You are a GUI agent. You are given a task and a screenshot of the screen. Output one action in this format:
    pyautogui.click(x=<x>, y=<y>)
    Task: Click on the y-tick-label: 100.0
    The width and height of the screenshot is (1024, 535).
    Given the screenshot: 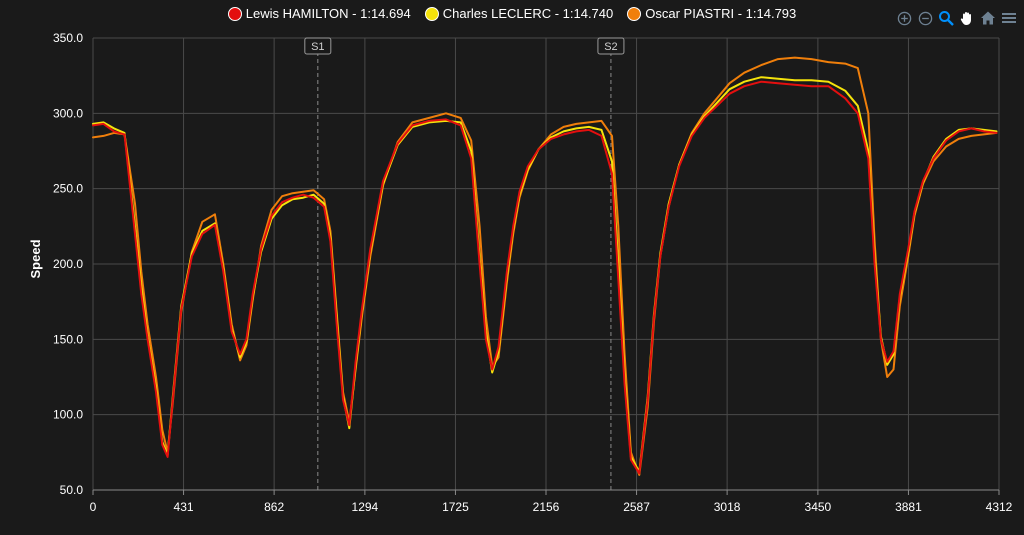 What is the action you would take?
    pyautogui.click(x=68, y=415)
    